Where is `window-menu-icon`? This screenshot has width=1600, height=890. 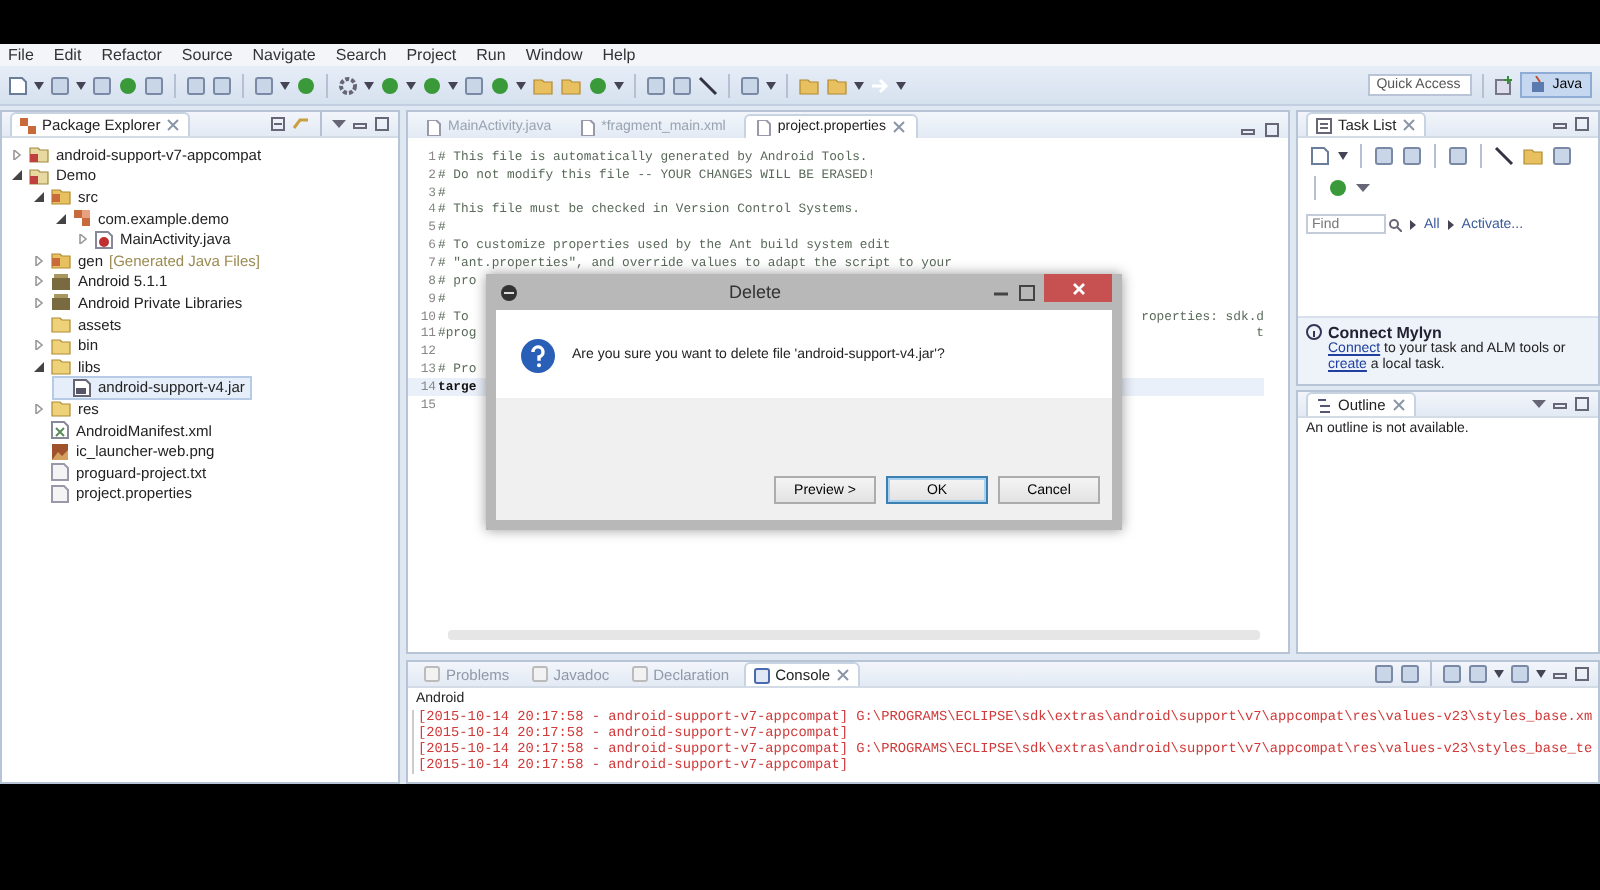 window-menu-icon is located at coordinates (509, 292).